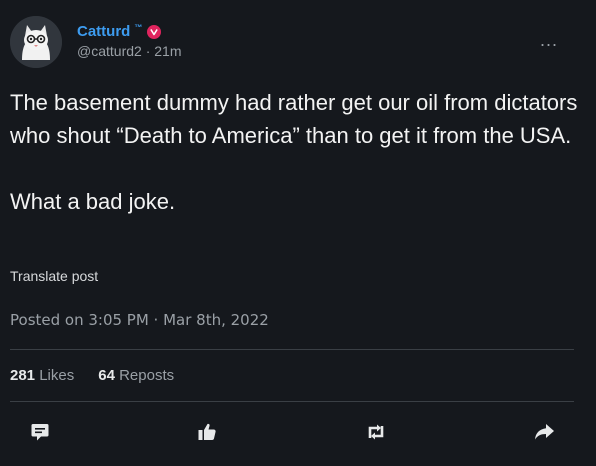 Image resolution: width=596 pixels, height=466 pixels. I want to click on post-paragraph: What a bad joke., so click(93, 201).